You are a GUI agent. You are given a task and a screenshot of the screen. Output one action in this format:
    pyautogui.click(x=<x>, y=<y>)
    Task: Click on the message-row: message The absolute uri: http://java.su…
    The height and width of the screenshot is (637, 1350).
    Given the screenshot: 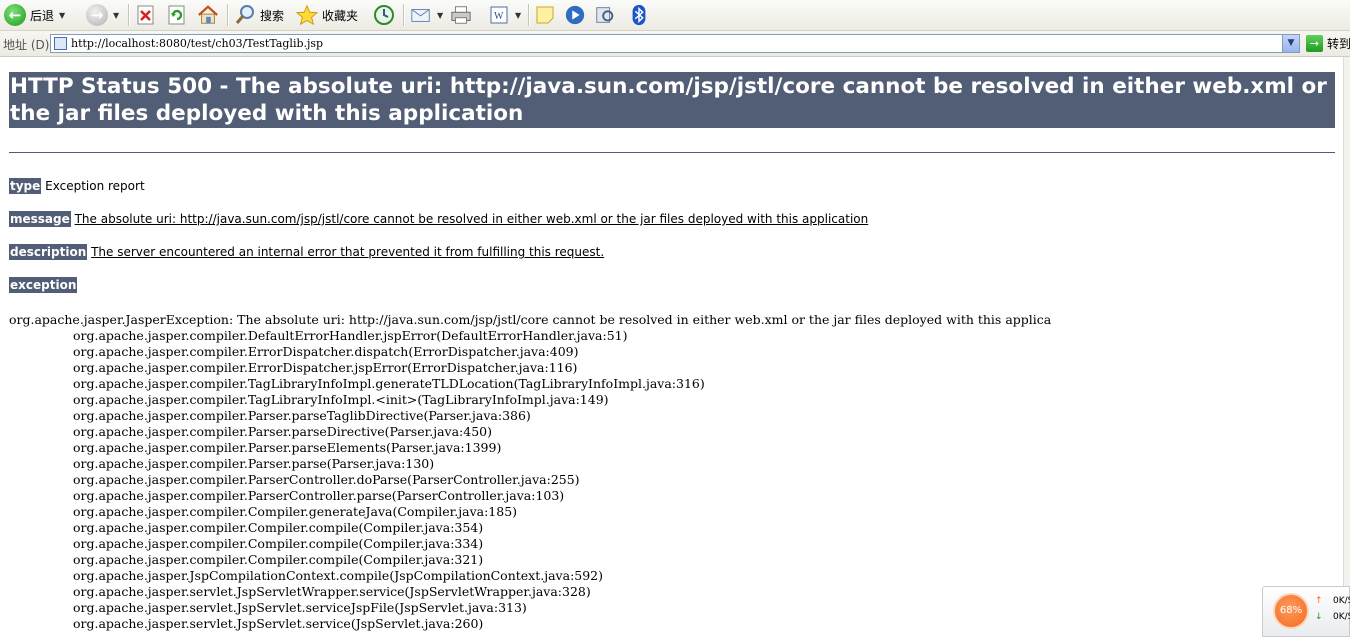 What is the action you would take?
    pyautogui.click(x=439, y=219)
    